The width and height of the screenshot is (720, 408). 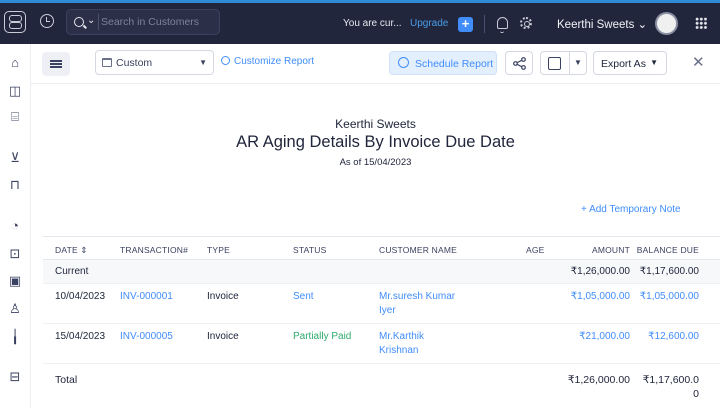 What do you see at coordinates (72, 271) in the screenshot?
I see `group-label: Current` at bounding box center [72, 271].